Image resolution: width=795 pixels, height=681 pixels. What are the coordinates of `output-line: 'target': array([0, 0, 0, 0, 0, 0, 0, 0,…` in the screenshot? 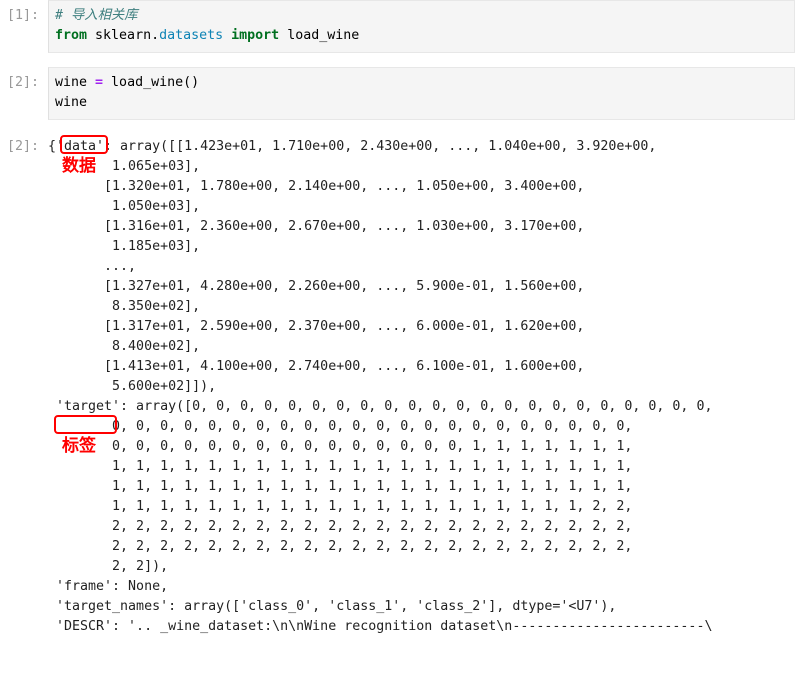 It's located at (380, 406).